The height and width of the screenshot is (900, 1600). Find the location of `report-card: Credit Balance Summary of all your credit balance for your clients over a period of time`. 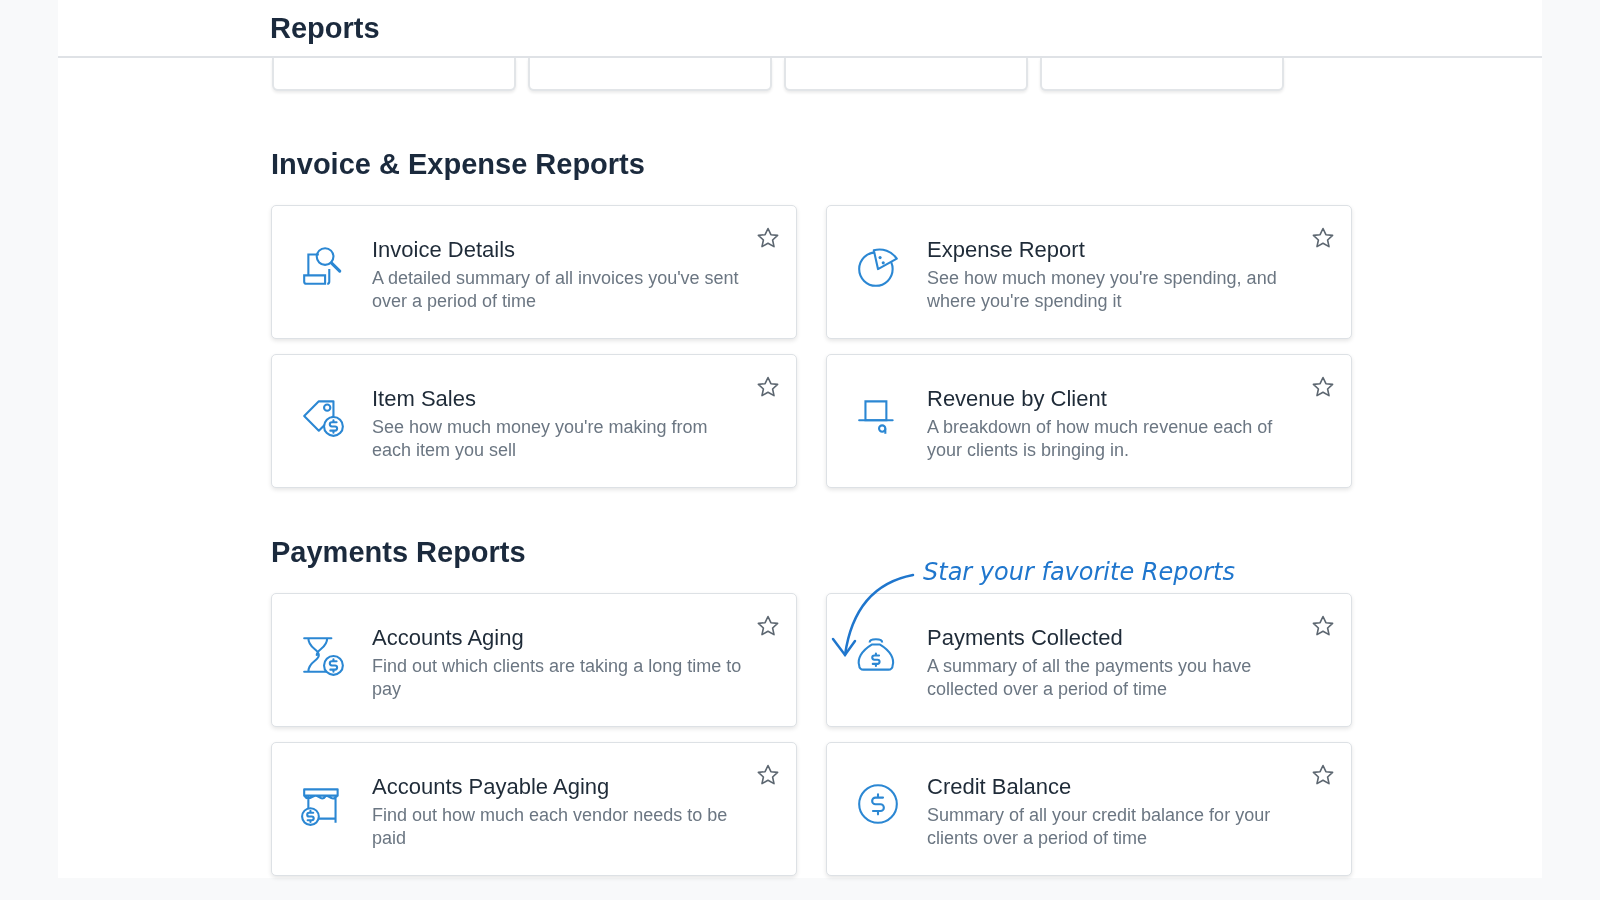

report-card: Credit Balance Summary of all your credit balance for your clients over a period of time is located at coordinates (1089, 809).